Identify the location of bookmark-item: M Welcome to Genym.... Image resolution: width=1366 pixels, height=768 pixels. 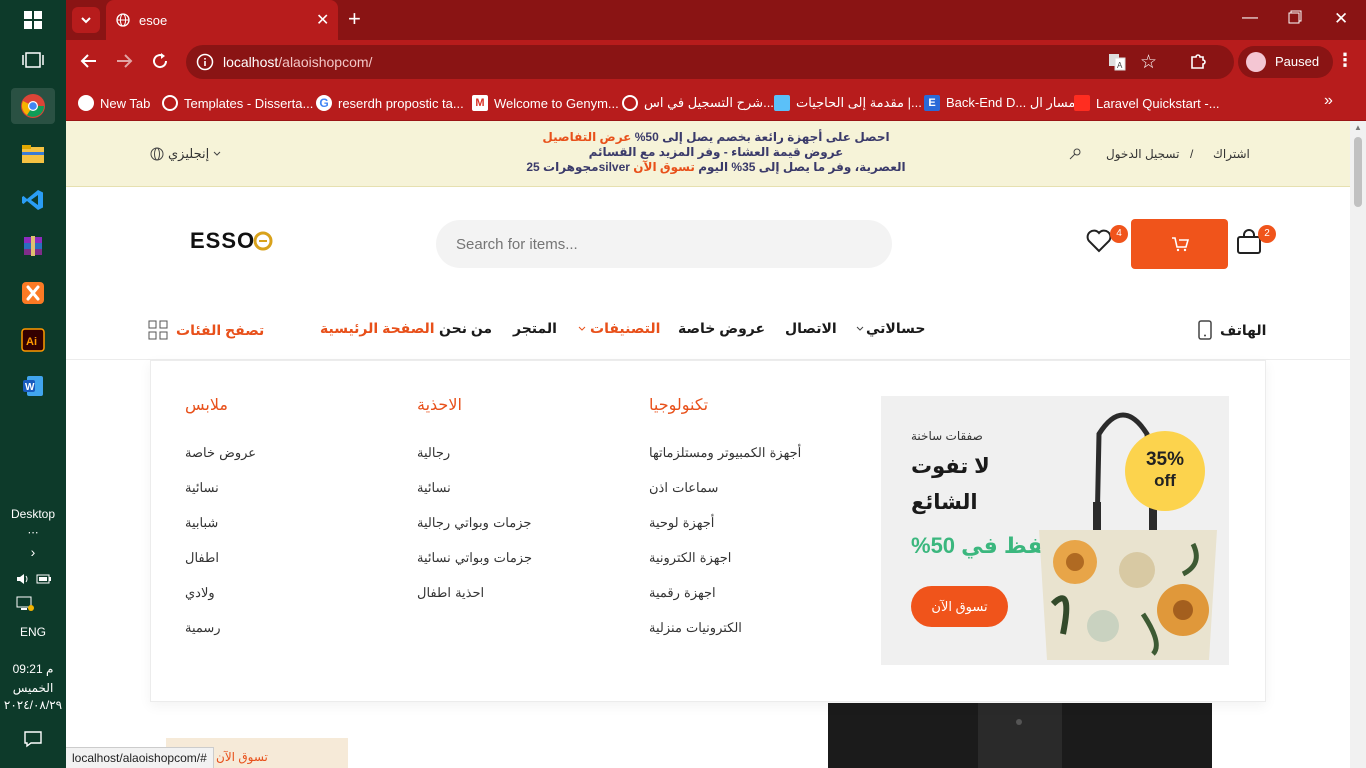
(545, 103).